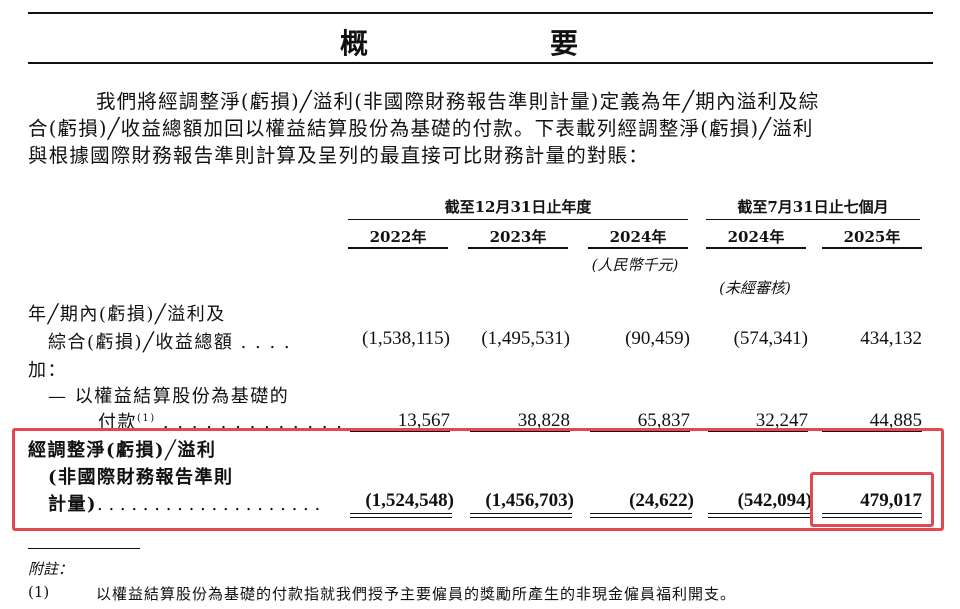 Image resolution: width=960 pixels, height=609 pixels. What do you see at coordinates (872, 515) in the screenshot?
I see `total-double-rule-2025-7m` at bounding box center [872, 515].